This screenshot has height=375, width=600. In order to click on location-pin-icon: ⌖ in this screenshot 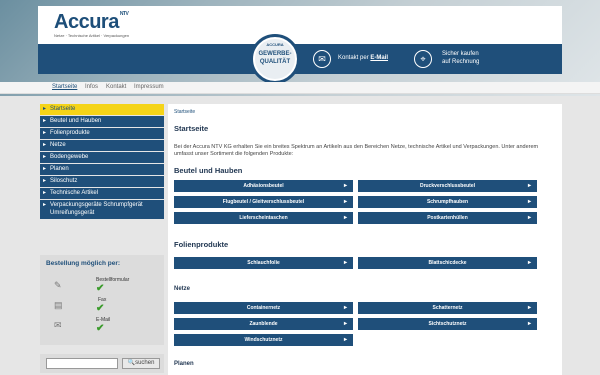, I will do `click(423, 59)`.